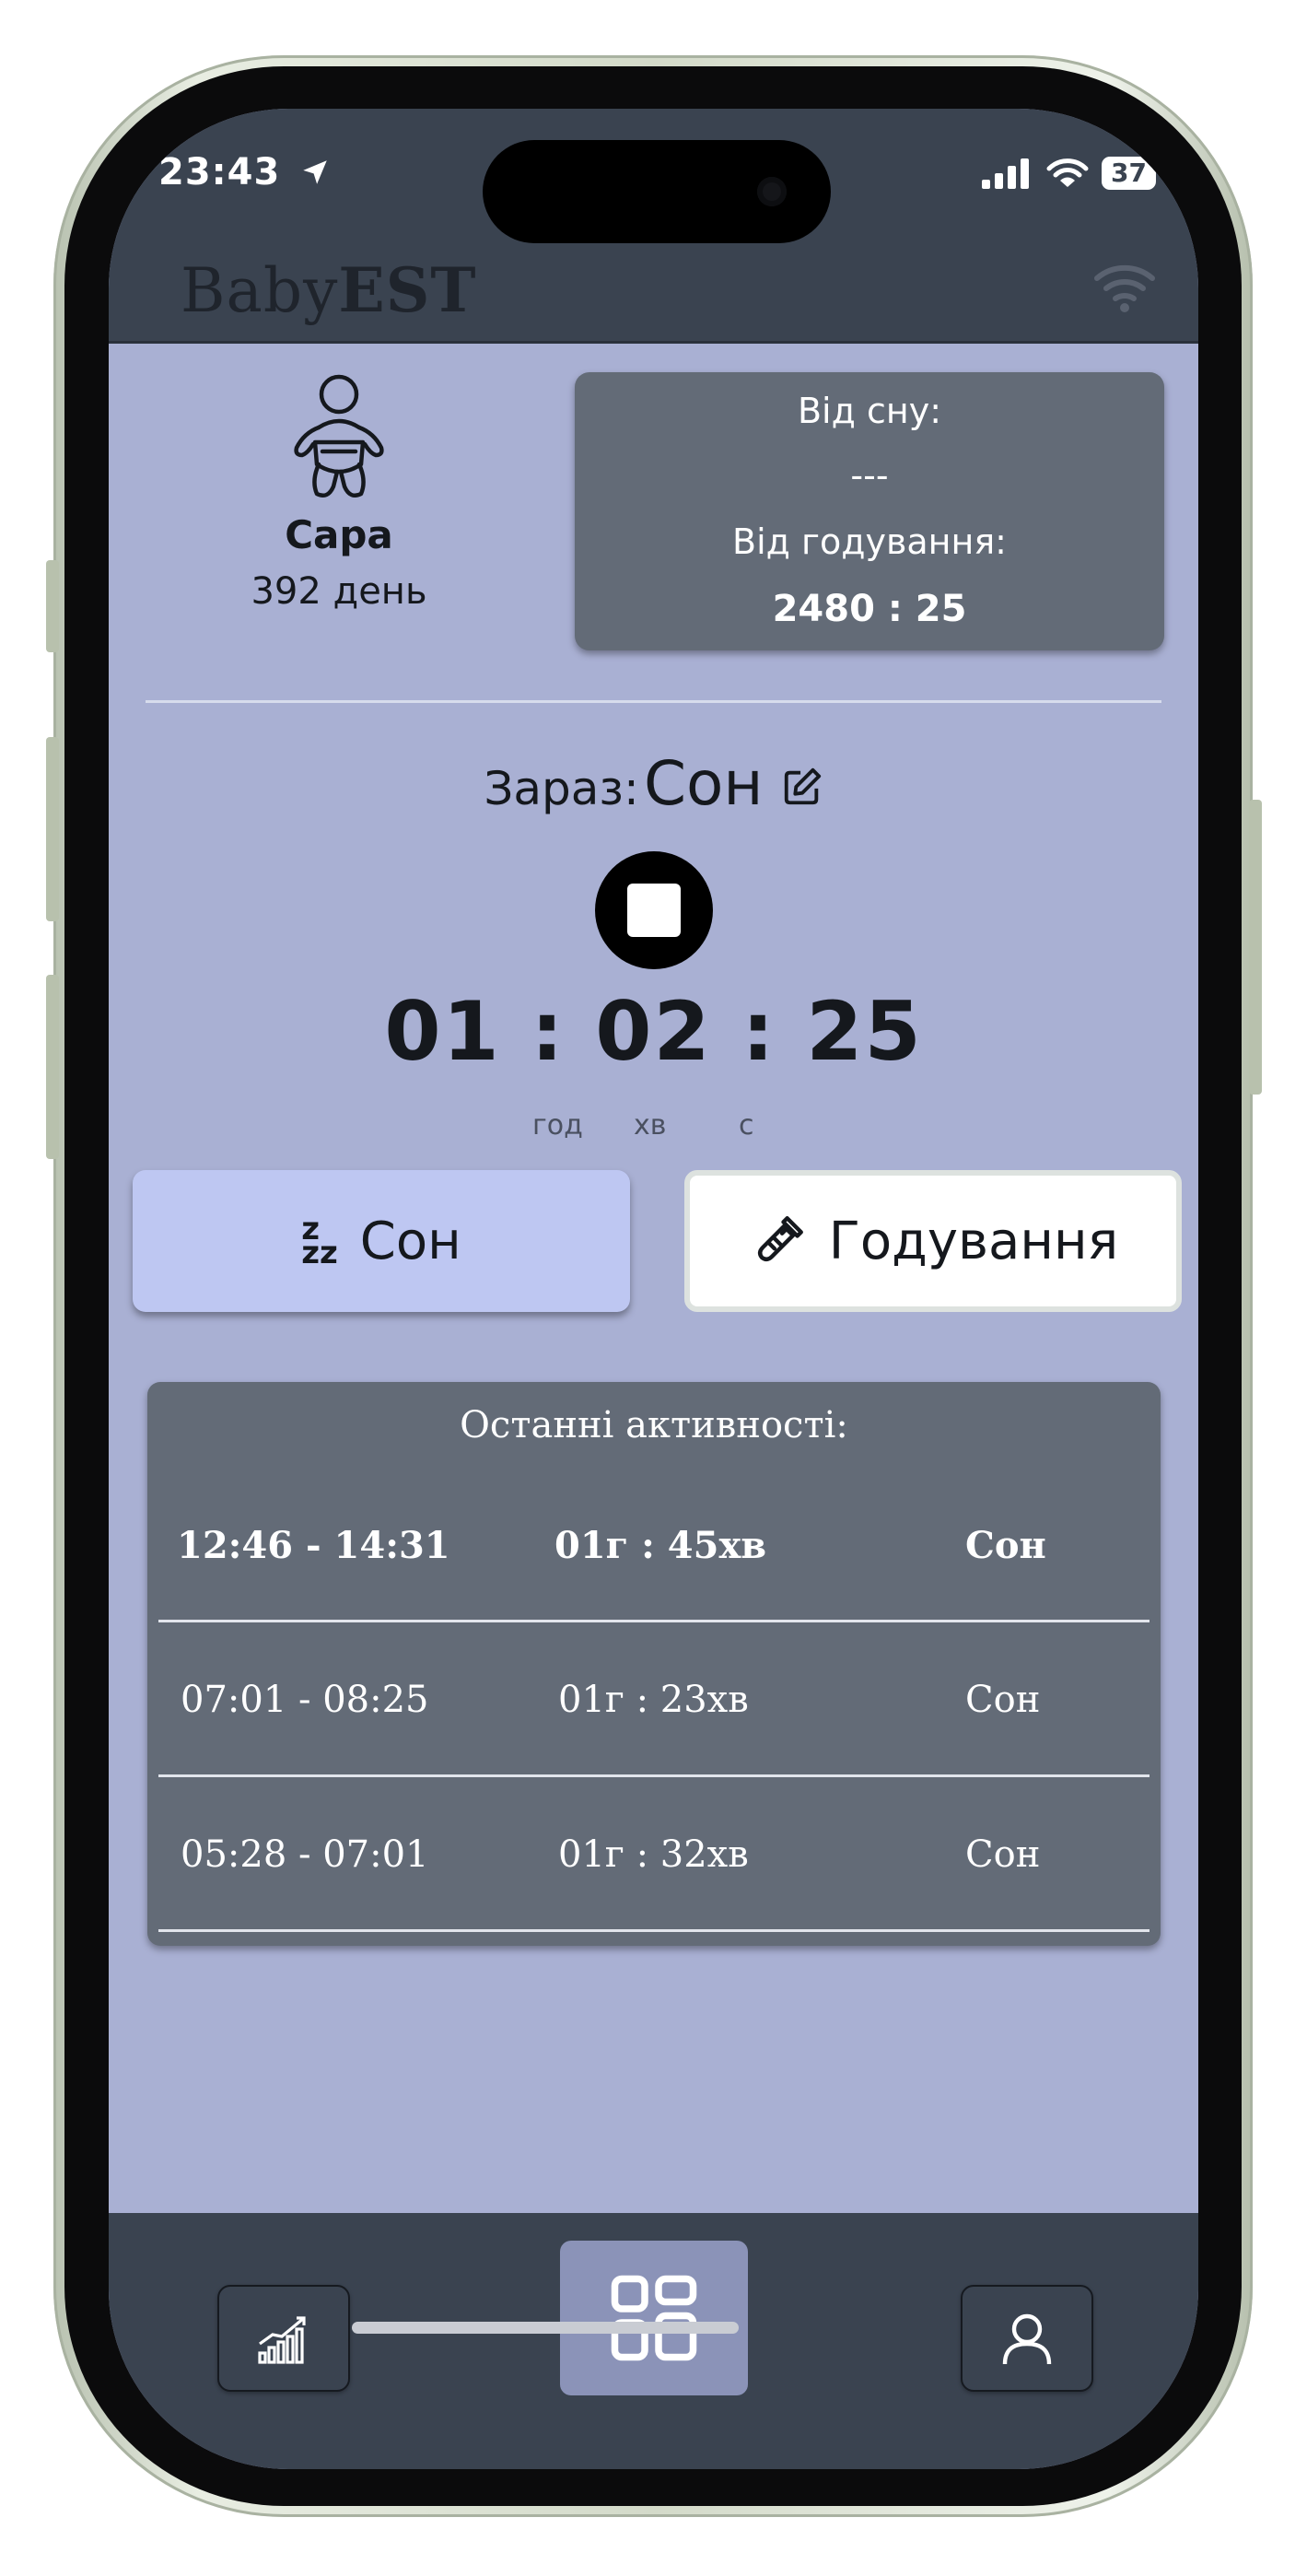 This screenshot has height=2576, width=1307. What do you see at coordinates (973, 1241) in the screenshot?
I see `feeding-button-label: Годування` at bounding box center [973, 1241].